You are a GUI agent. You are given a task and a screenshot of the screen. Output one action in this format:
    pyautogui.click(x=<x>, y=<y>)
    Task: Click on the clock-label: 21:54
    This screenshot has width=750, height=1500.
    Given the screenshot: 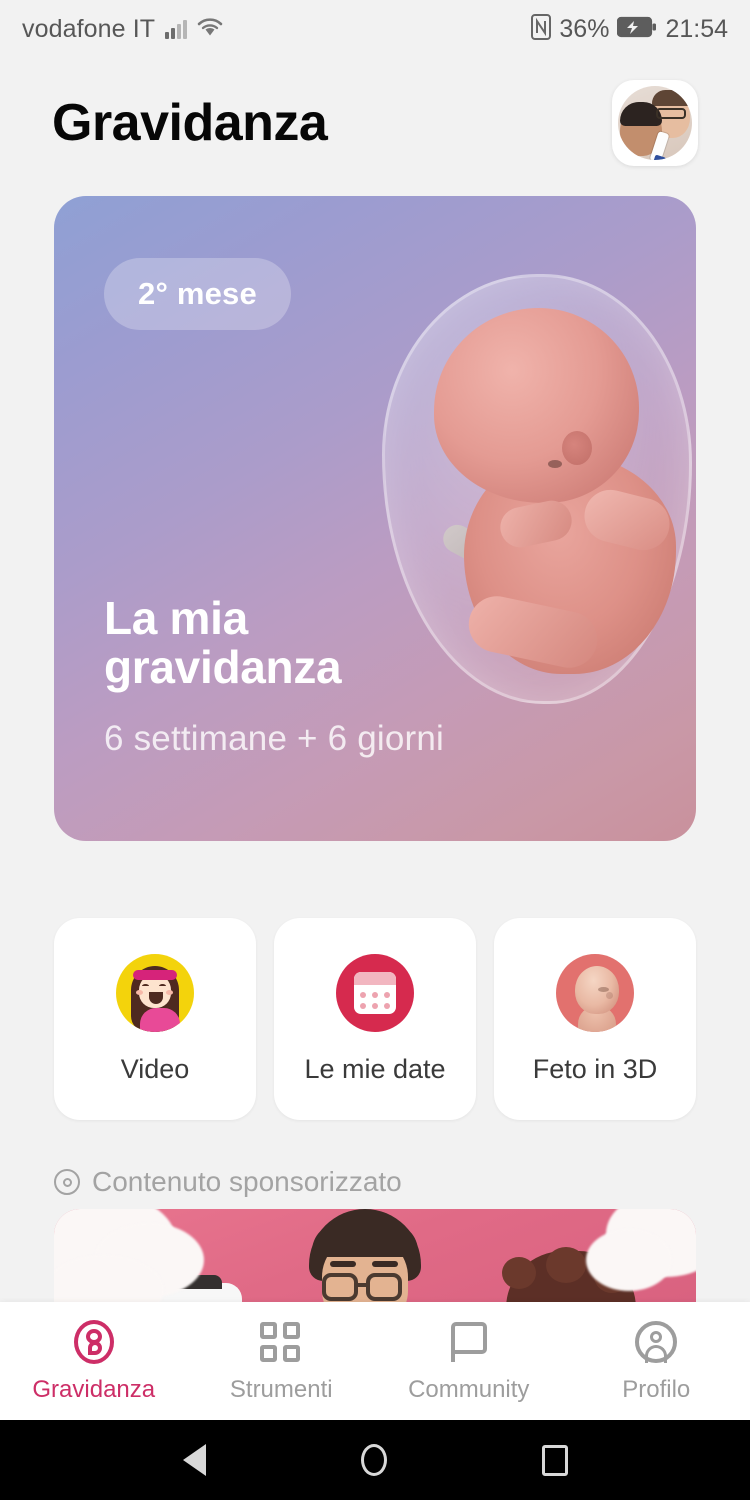 What is the action you would take?
    pyautogui.click(x=696, y=28)
    